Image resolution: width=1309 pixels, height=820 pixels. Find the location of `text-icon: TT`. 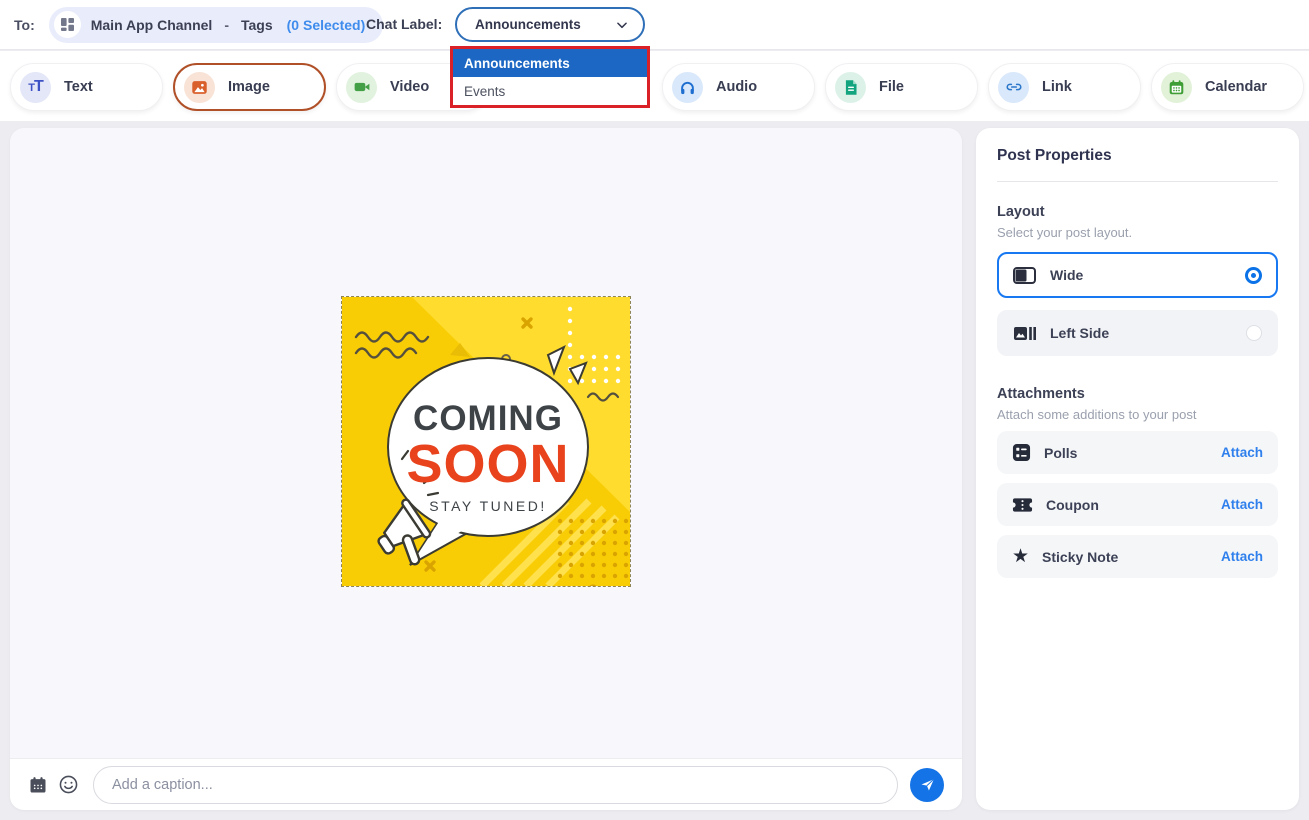

text-icon: TT is located at coordinates (35, 87).